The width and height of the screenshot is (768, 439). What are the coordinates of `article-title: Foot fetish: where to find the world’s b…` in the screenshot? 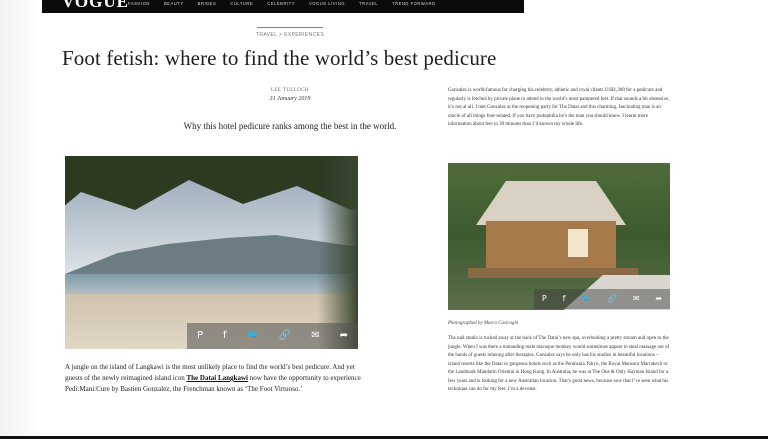 It's located at (279, 58).